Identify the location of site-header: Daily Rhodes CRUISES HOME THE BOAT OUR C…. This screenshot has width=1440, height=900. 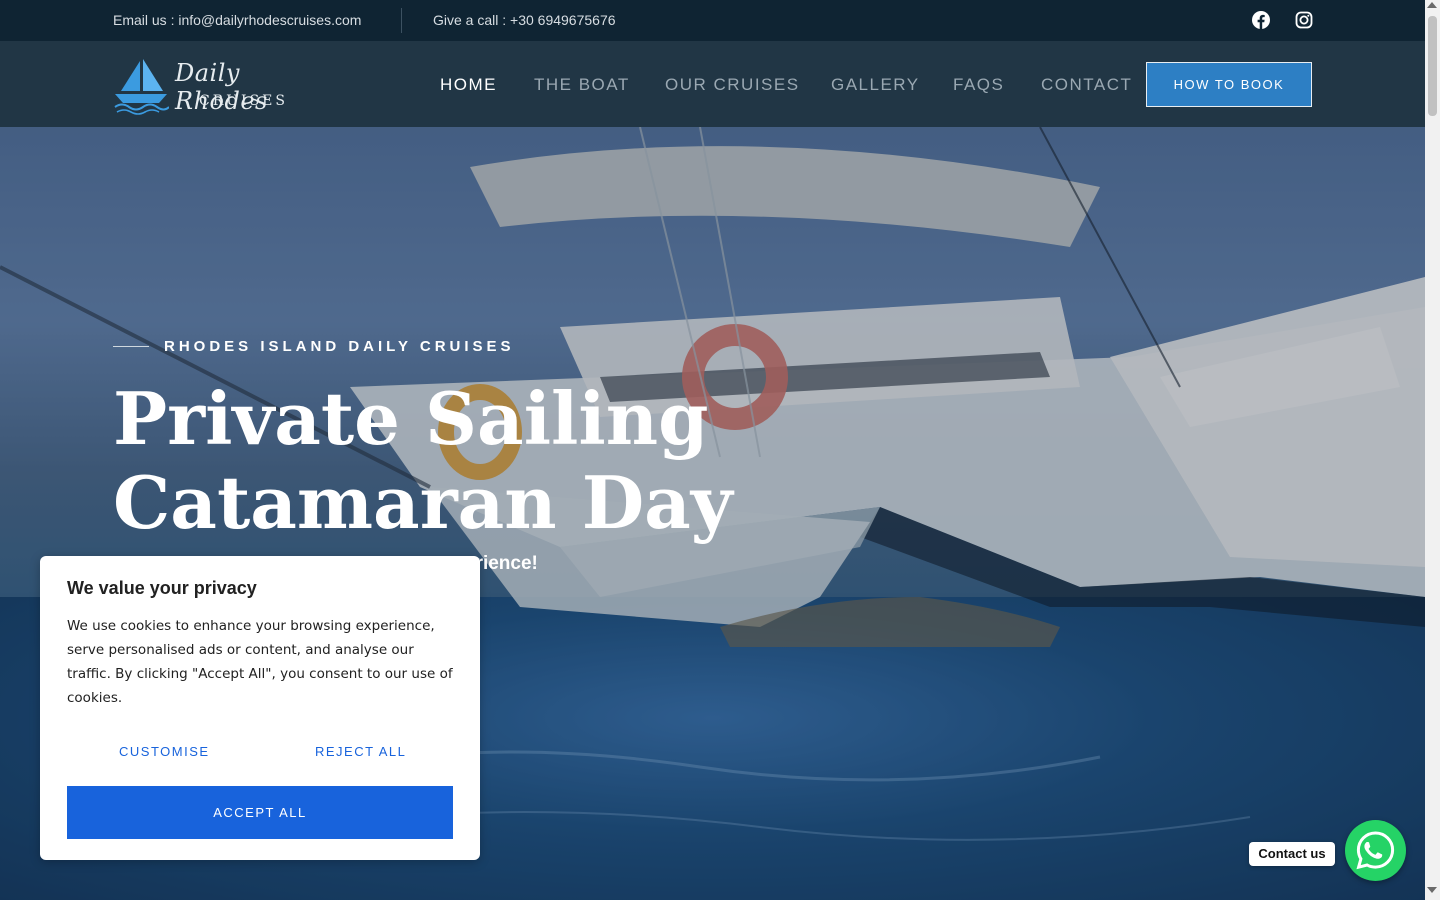
(712, 84).